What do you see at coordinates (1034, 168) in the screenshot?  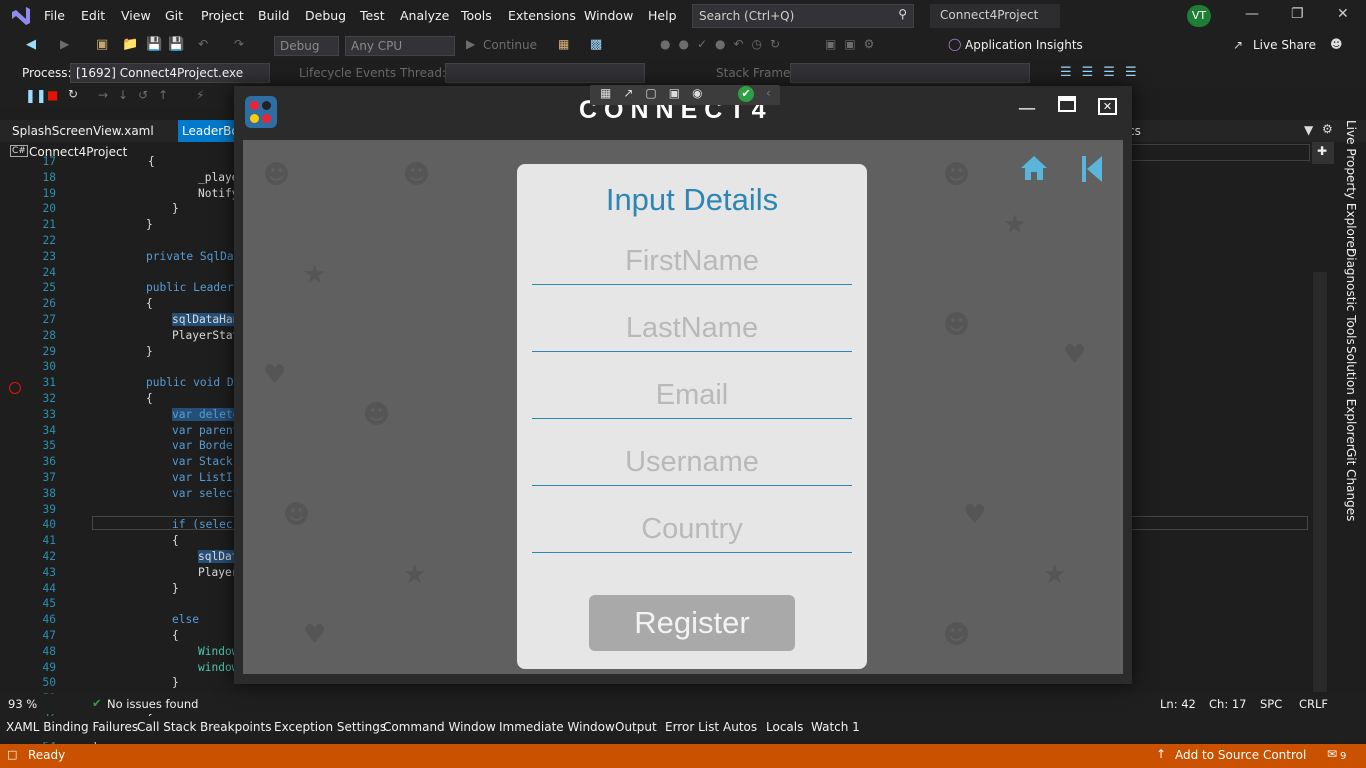 I see `home-icon` at bounding box center [1034, 168].